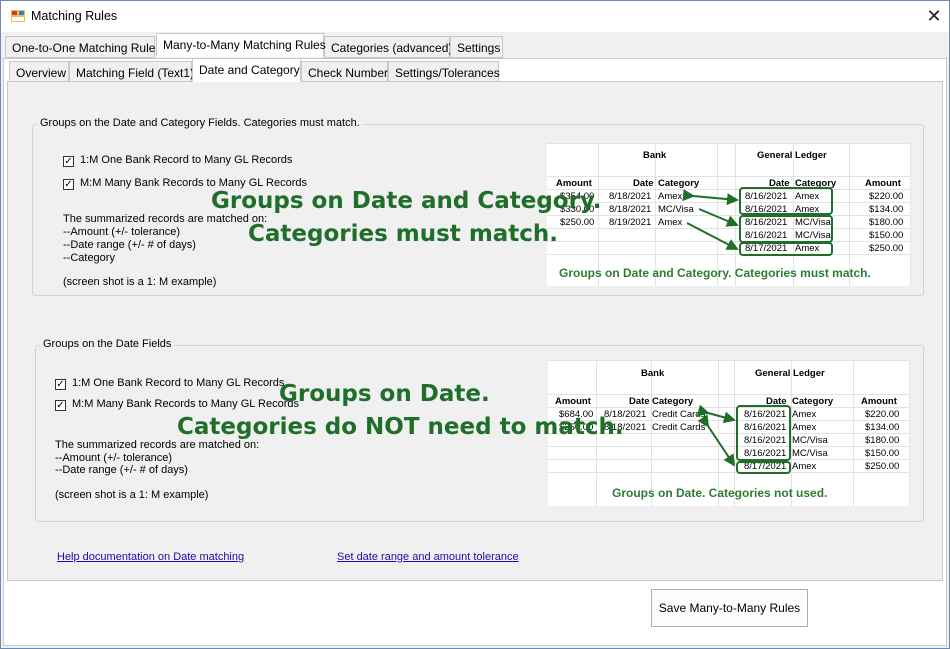 The image size is (950, 649). Describe the element at coordinates (428, 557) in the screenshot. I see `set-tolerance-link: Set date range and amount tolerance` at that location.